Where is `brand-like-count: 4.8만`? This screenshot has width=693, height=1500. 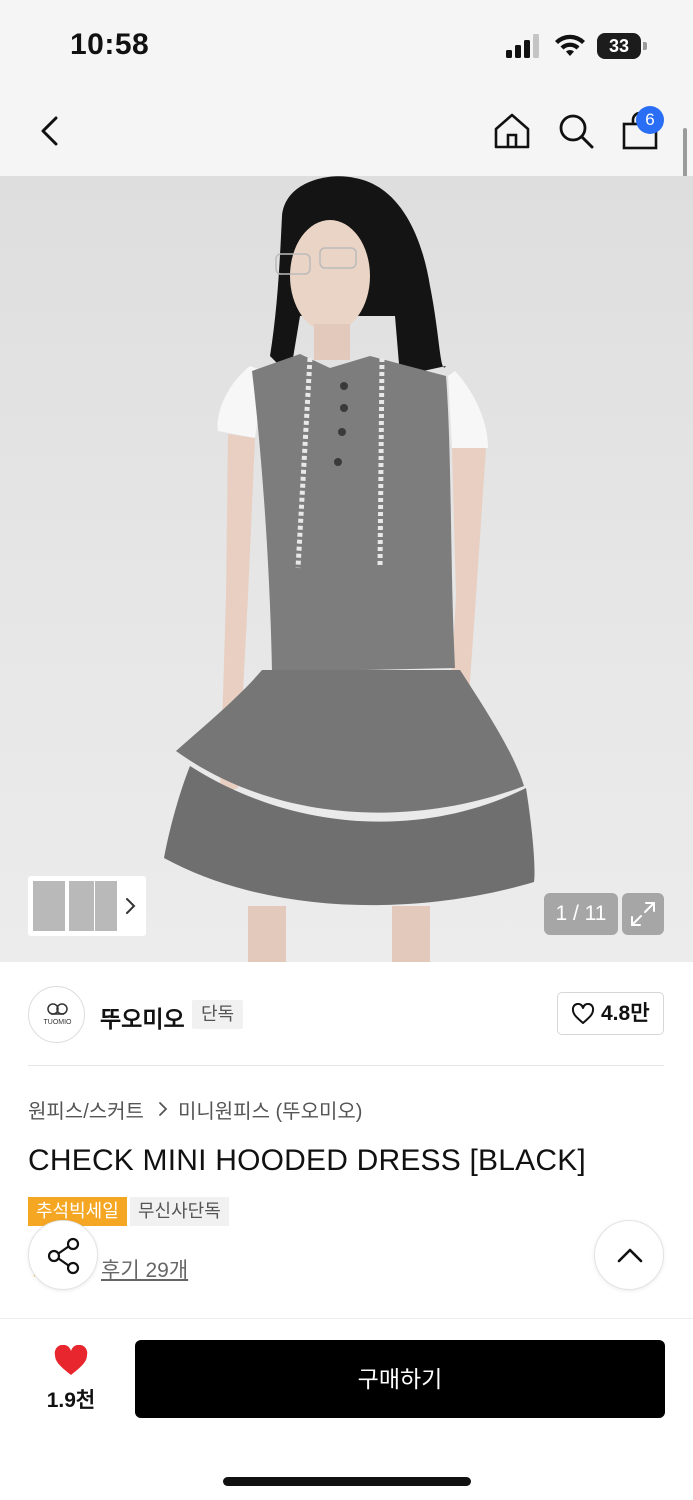 brand-like-count: 4.8만 is located at coordinates (625, 1013).